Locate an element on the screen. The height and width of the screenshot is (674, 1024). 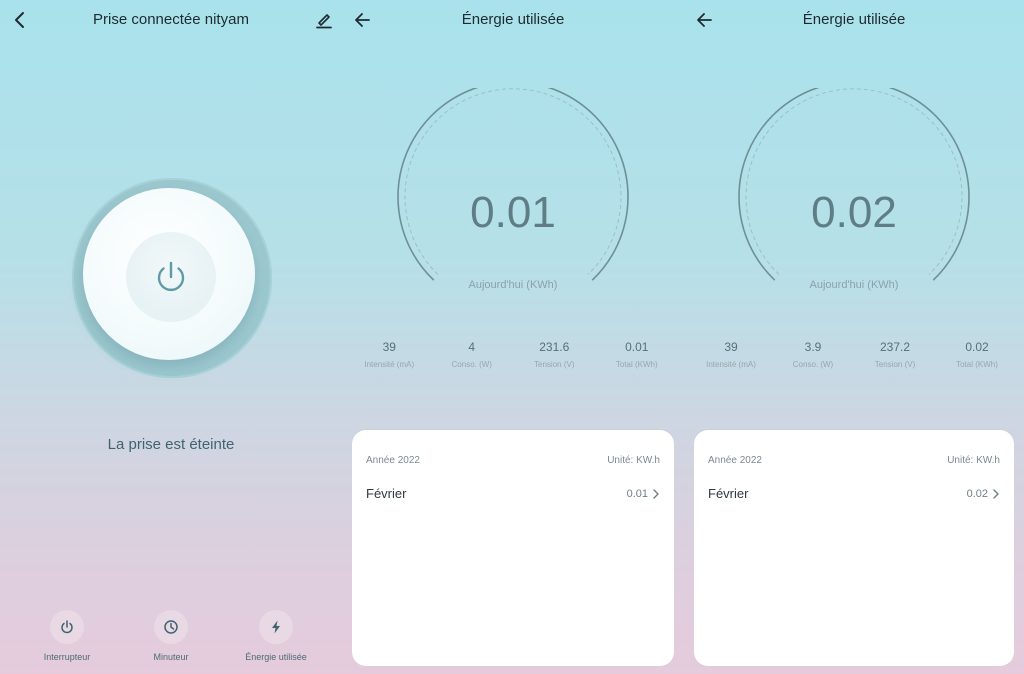
stat-total: 0.01 Total (KWh) is located at coordinates (637, 354).